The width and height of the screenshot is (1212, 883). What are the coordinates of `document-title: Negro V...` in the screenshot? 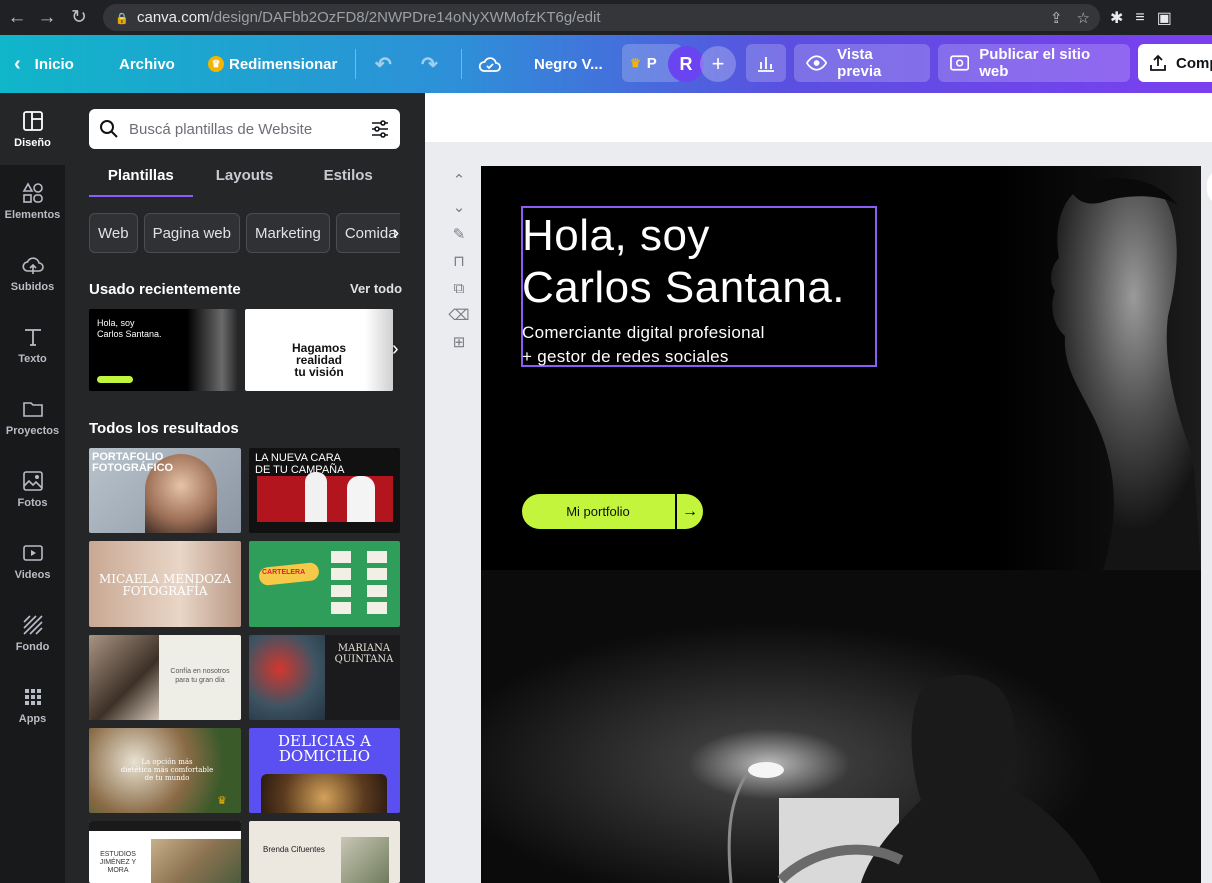 It's located at (568, 64).